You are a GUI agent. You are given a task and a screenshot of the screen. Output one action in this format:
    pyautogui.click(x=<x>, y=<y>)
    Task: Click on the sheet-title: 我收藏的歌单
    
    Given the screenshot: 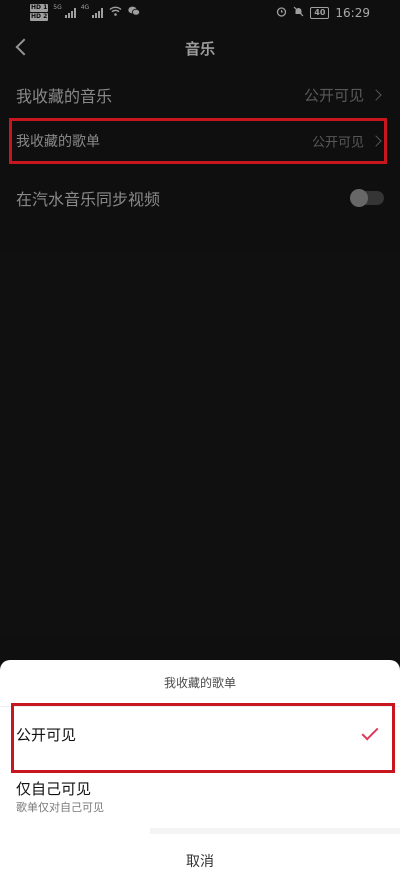 What is the action you would take?
    pyautogui.click(x=199, y=683)
    